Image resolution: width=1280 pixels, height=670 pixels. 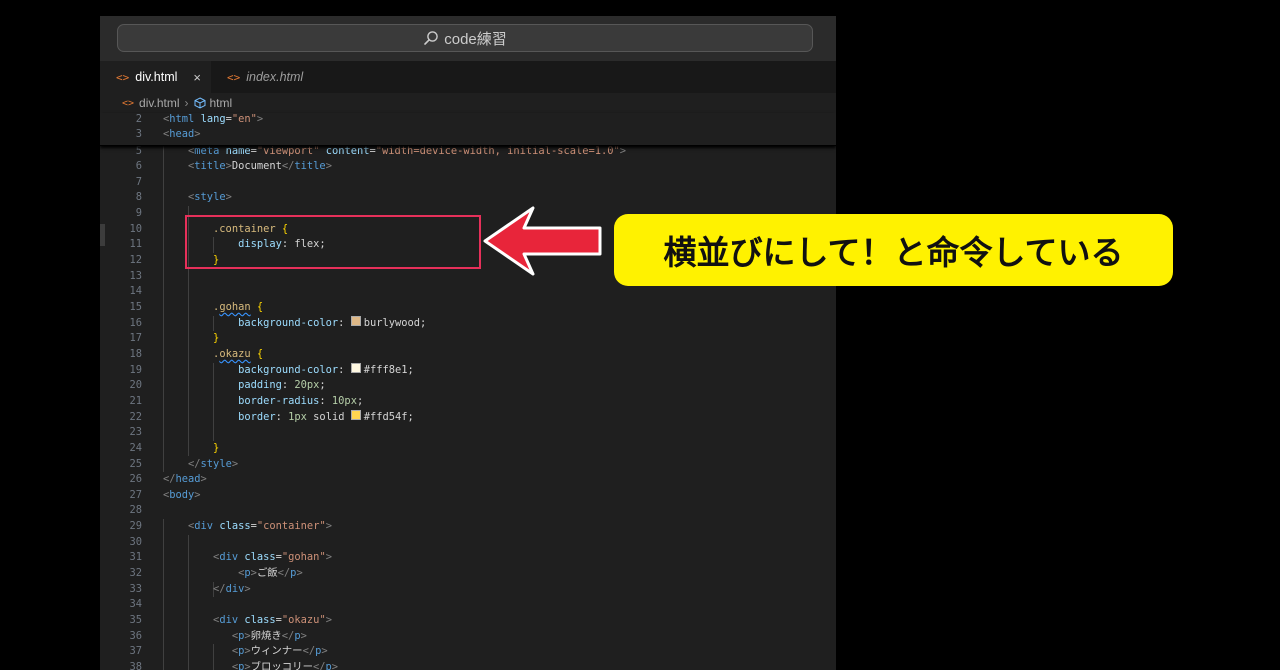 What do you see at coordinates (182, 135) in the screenshot?
I see `code-line: <head>` at bounding box center [182, 135].